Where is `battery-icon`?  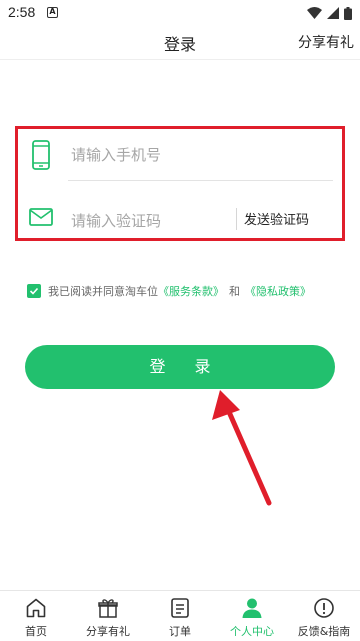 battery-icon is located at coordinates (348, 13).